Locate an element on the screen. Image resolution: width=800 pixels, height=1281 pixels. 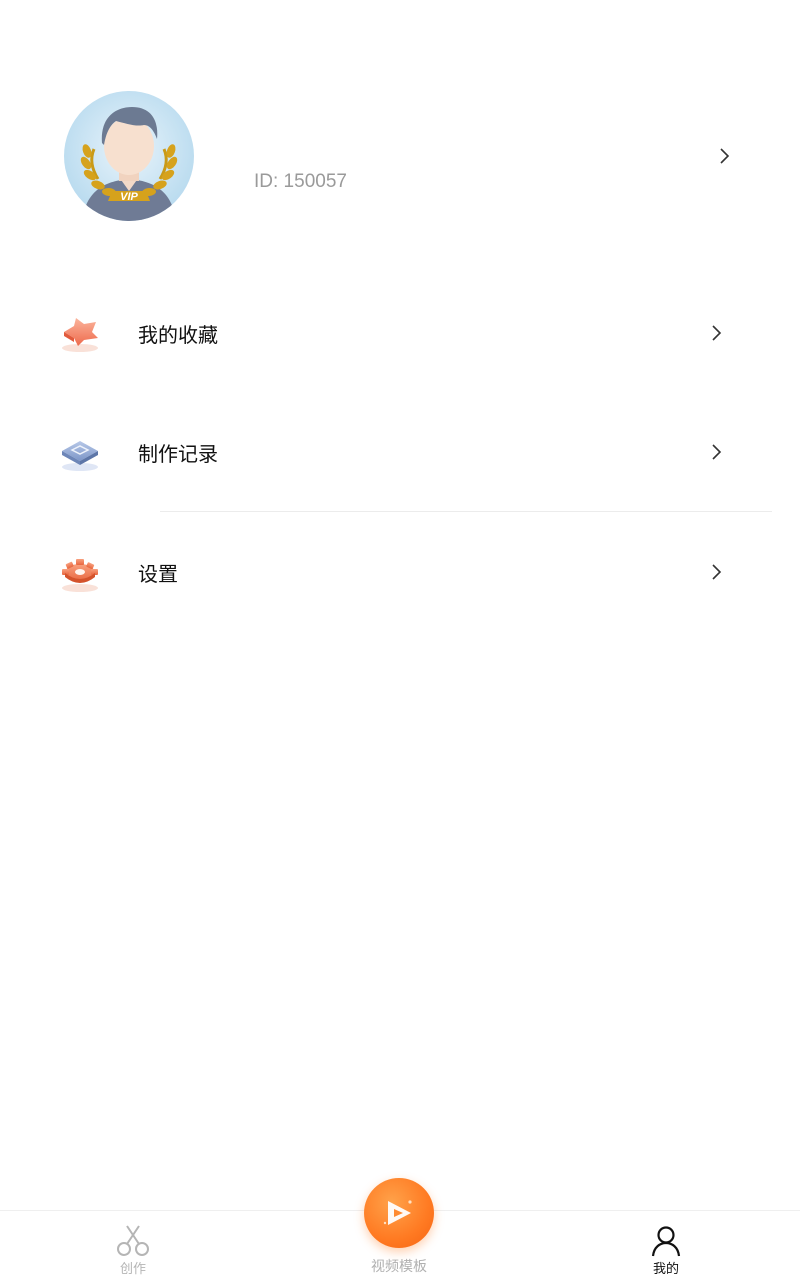
tab-create: 创作 is located at coordinates (133, 1246).